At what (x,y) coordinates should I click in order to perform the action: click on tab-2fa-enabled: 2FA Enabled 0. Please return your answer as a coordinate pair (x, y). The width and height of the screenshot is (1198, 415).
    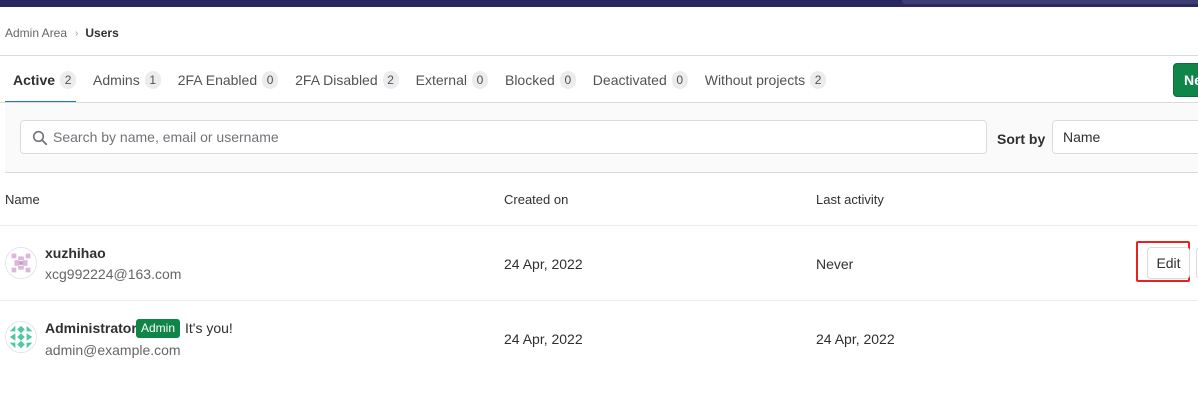
    Looking at the image, I should click on (228, 79).